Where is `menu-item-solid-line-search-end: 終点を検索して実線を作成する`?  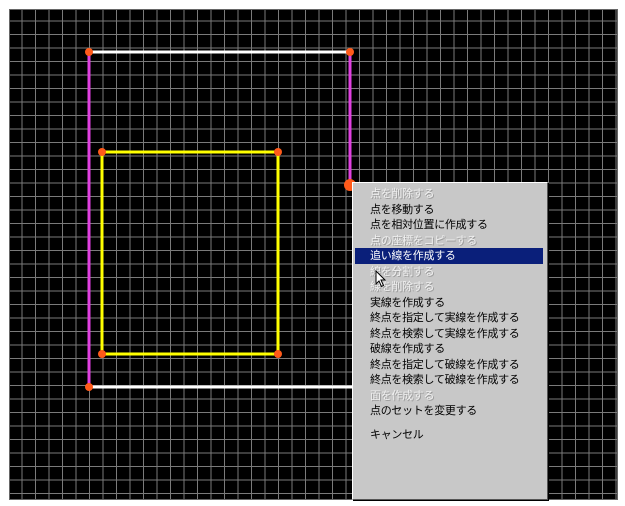
menu-item-solid-line-search-end: 終点を検索して実線を作成する is located at coordinates (450, 334).